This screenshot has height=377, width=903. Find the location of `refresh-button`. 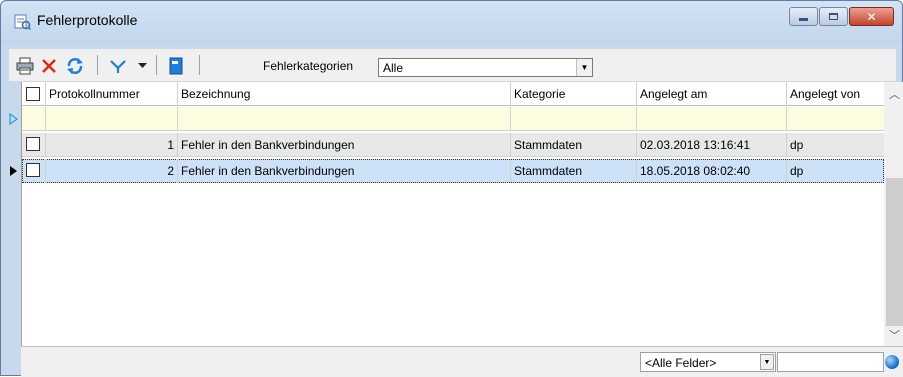

refresh-button is located at coordinates (75, 66).